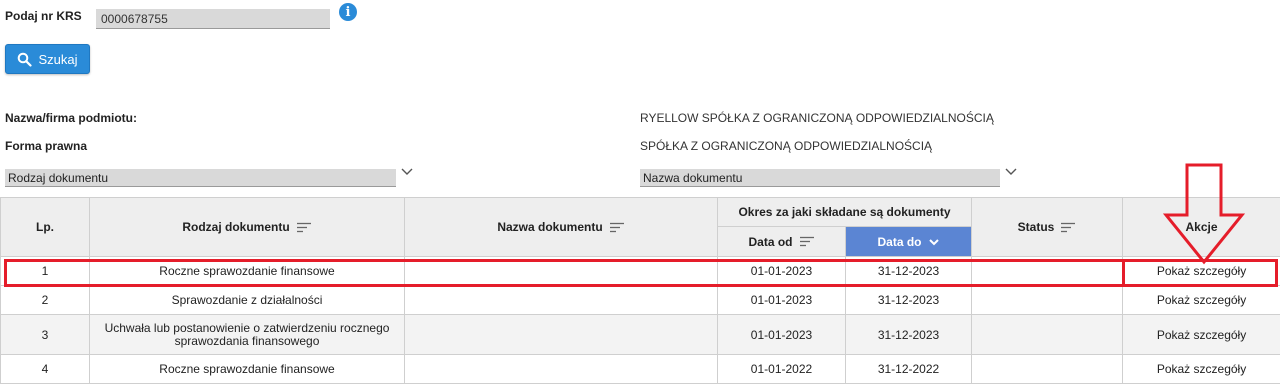 Image resolution: width=1280 pixels, height=390 pixels. I want to click on info-icon: i, so click(348, 12).